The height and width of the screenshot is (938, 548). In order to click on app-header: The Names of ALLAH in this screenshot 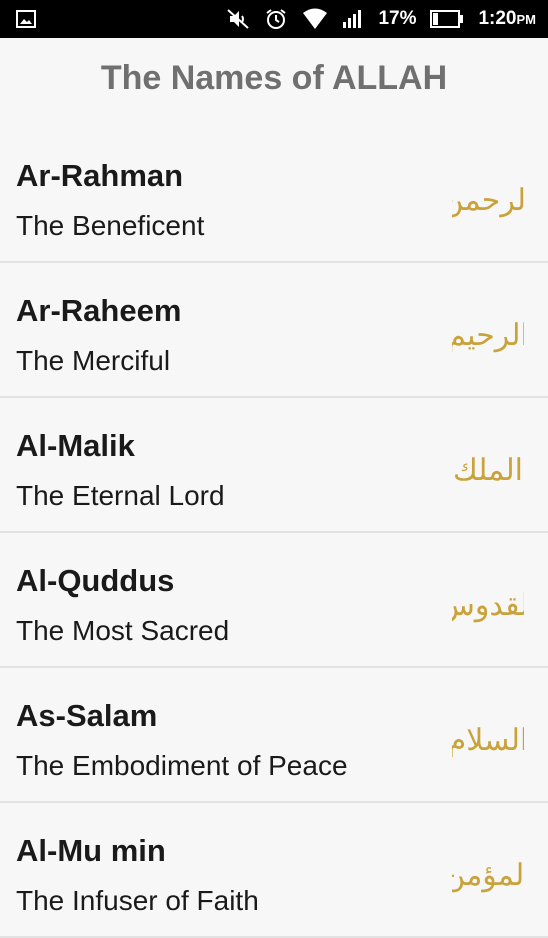, I will do `click(274, 82)`.